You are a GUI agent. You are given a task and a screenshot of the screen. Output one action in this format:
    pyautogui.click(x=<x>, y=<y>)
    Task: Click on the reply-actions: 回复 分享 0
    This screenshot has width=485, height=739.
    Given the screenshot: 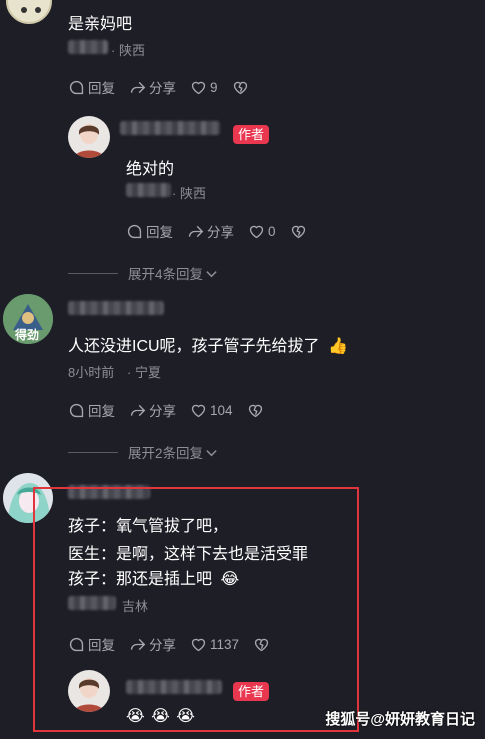 What is the action you would take?
    pyautogui.click(x=223, y=231)
    